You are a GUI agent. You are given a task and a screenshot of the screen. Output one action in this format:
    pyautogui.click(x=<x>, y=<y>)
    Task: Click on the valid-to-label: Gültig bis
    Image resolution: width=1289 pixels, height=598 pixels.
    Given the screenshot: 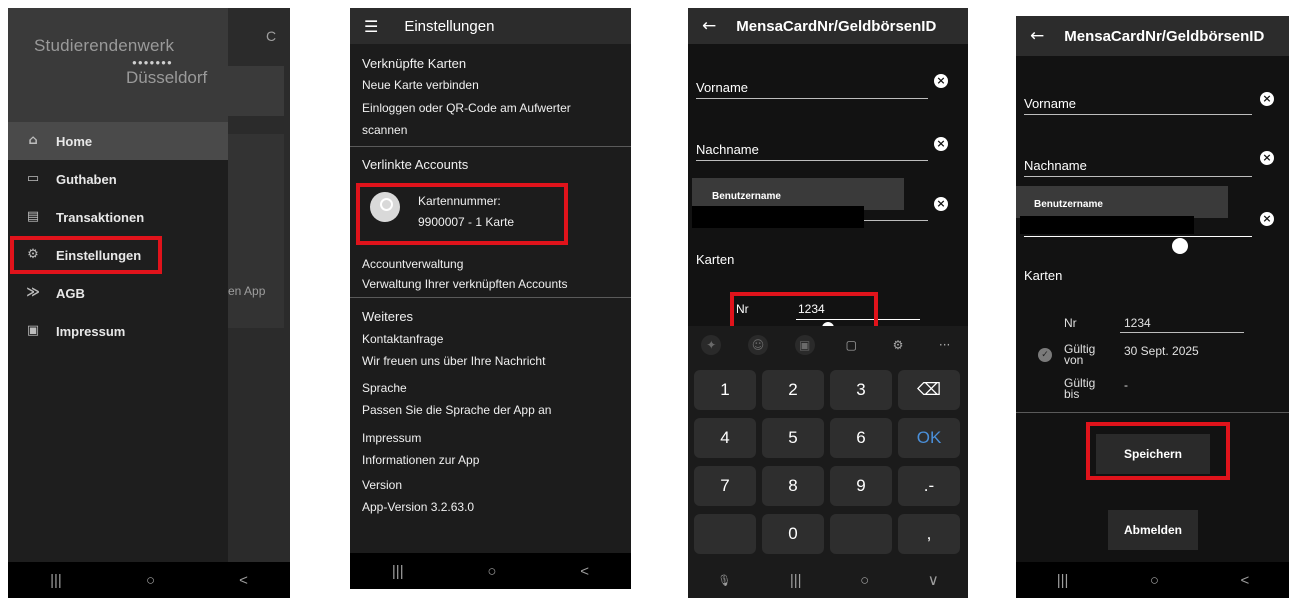 What is the action you would take?
    pyautogui.click(x=1079, y=388)
    